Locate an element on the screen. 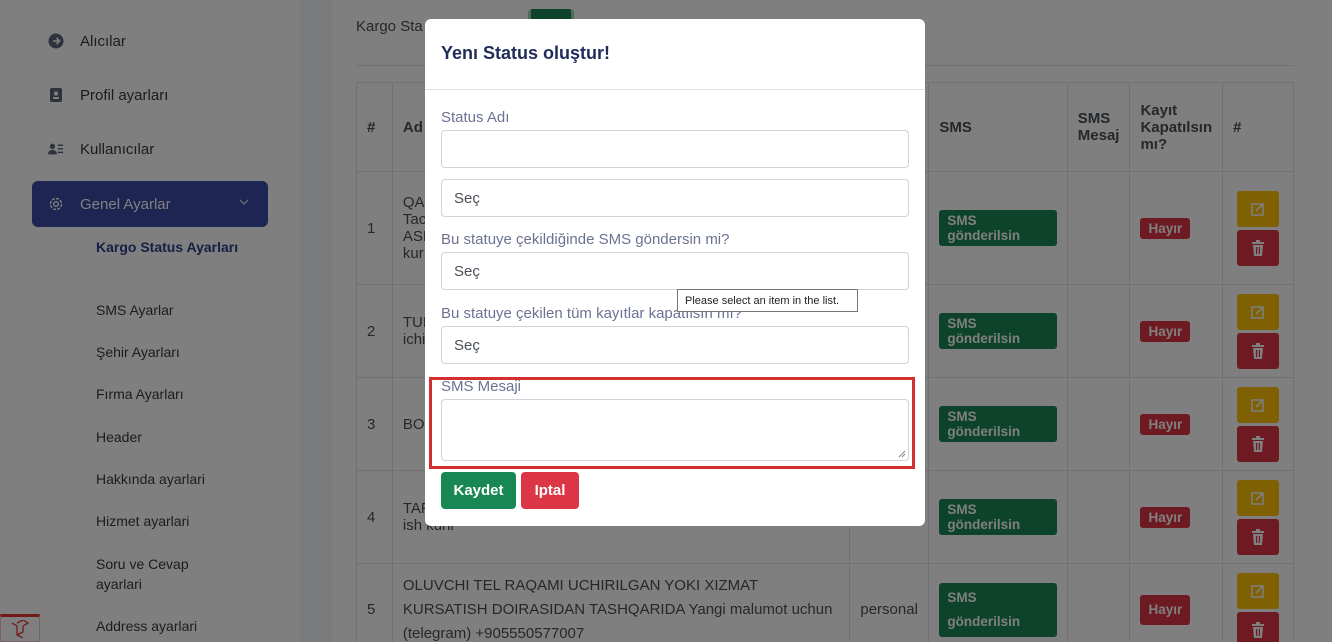 The width and height of the screenshot is (1332, 642). close-records-select: Seç is located at coordinates (675, 345).